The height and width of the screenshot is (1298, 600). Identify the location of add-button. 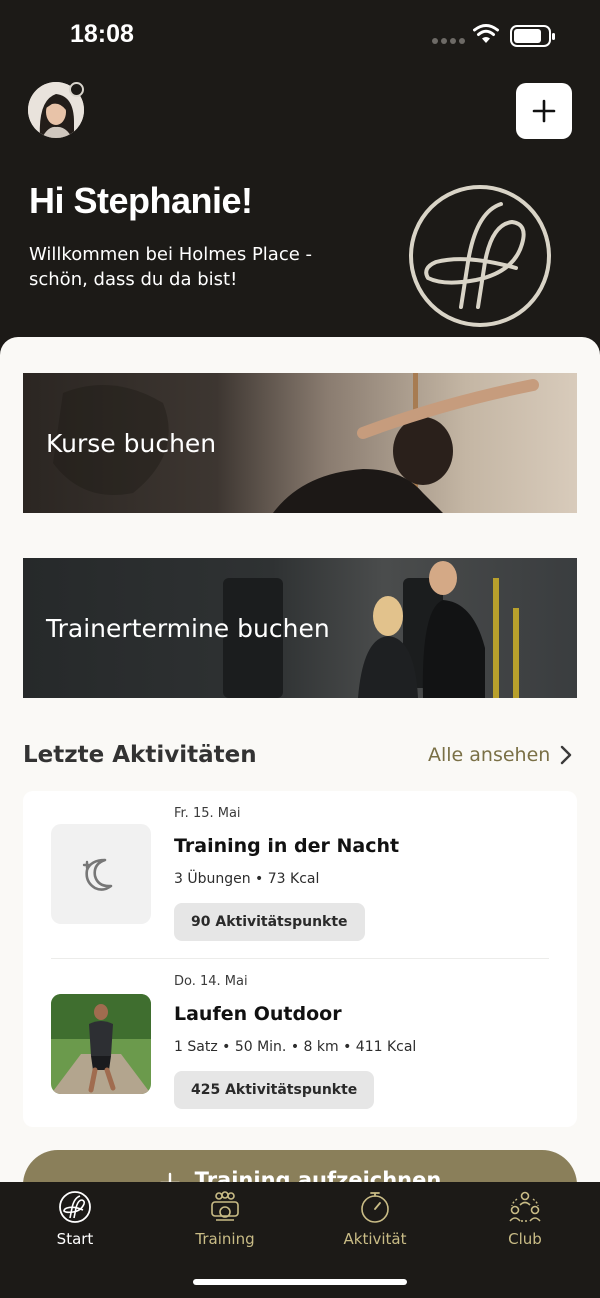
(544, 111).